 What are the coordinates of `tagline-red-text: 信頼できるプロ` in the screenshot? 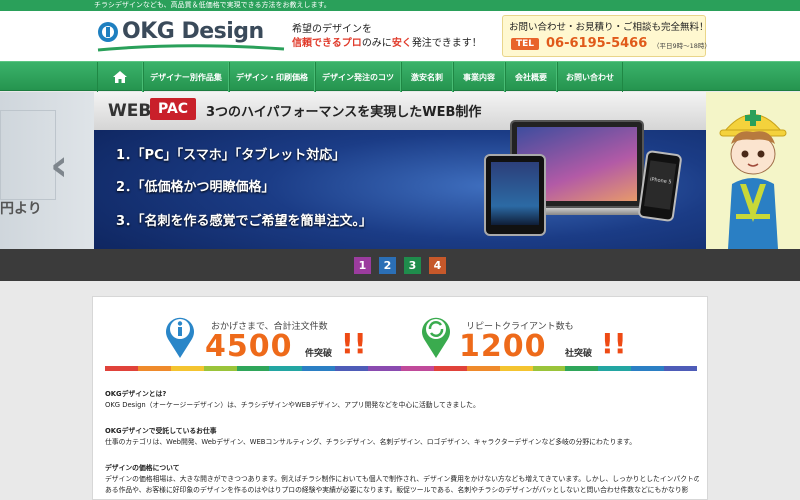 It's located at (327, 43).